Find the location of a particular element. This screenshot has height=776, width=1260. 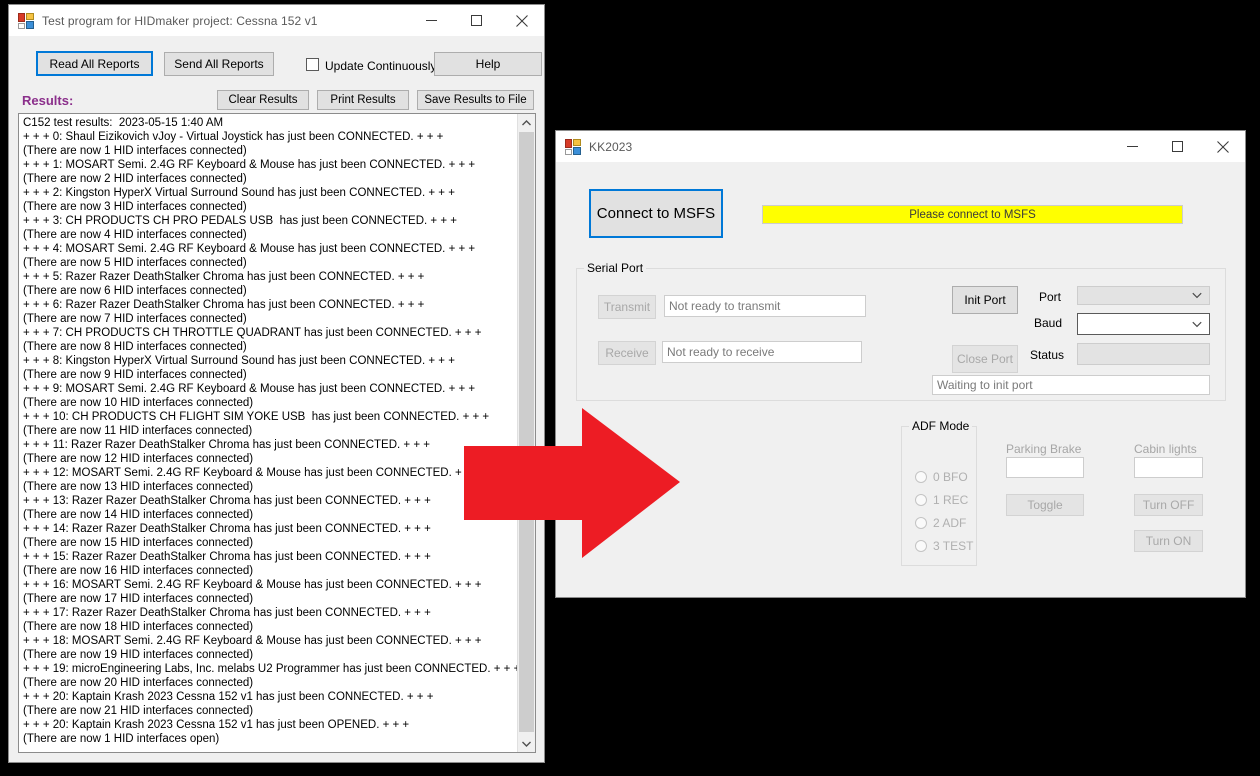

port-label: Port is located at coordinates (1050, 297).